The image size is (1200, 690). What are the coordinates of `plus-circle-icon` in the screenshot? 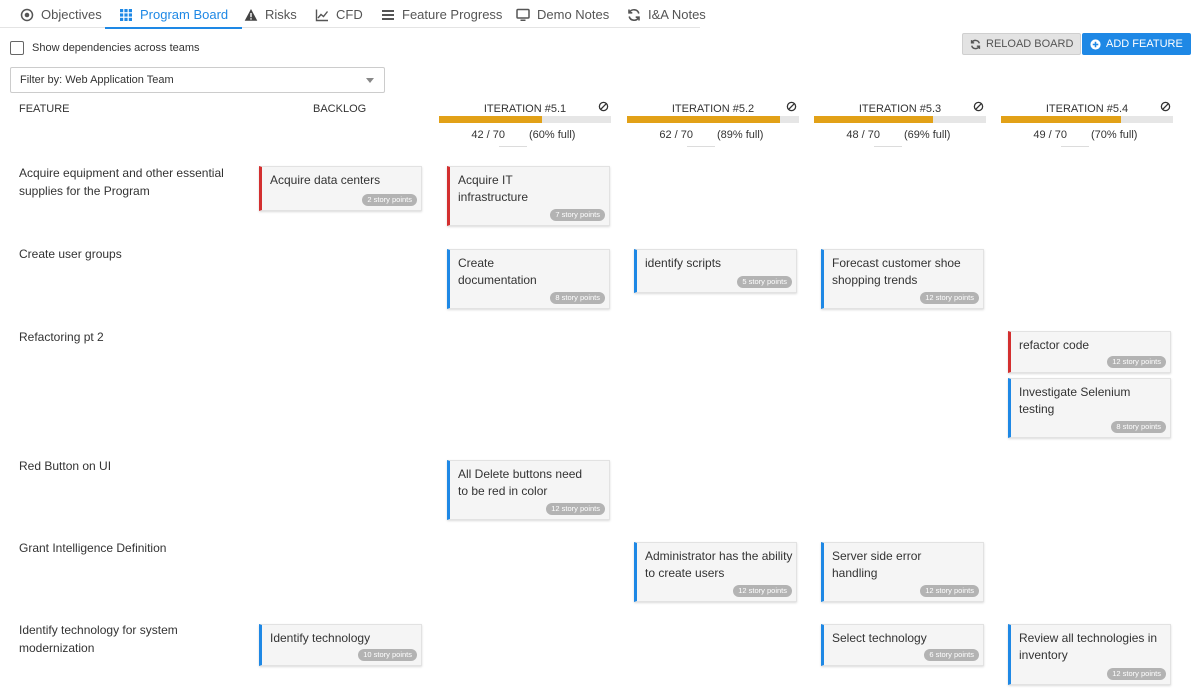 It's located at (1095, 44).